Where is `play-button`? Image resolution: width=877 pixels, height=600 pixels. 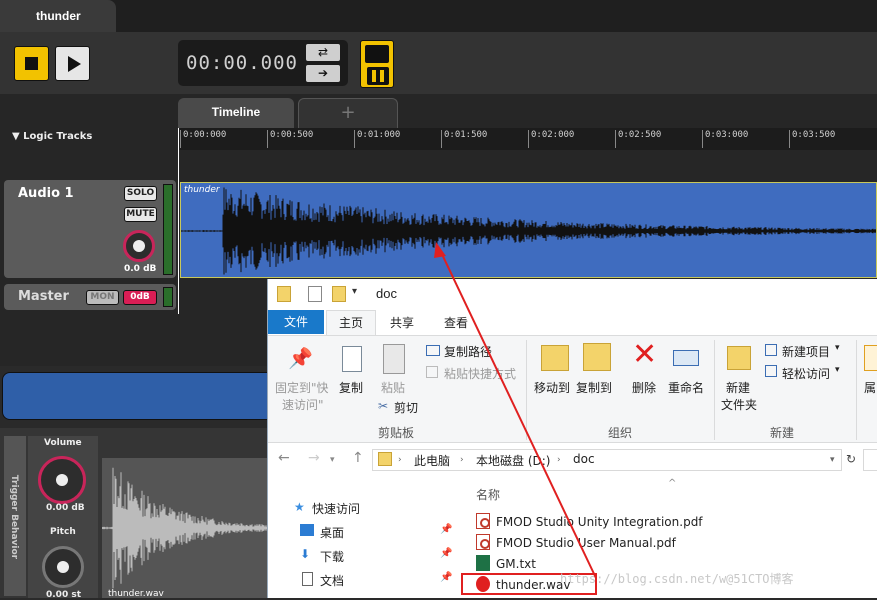
play-button is located at coordinates (72, 63).